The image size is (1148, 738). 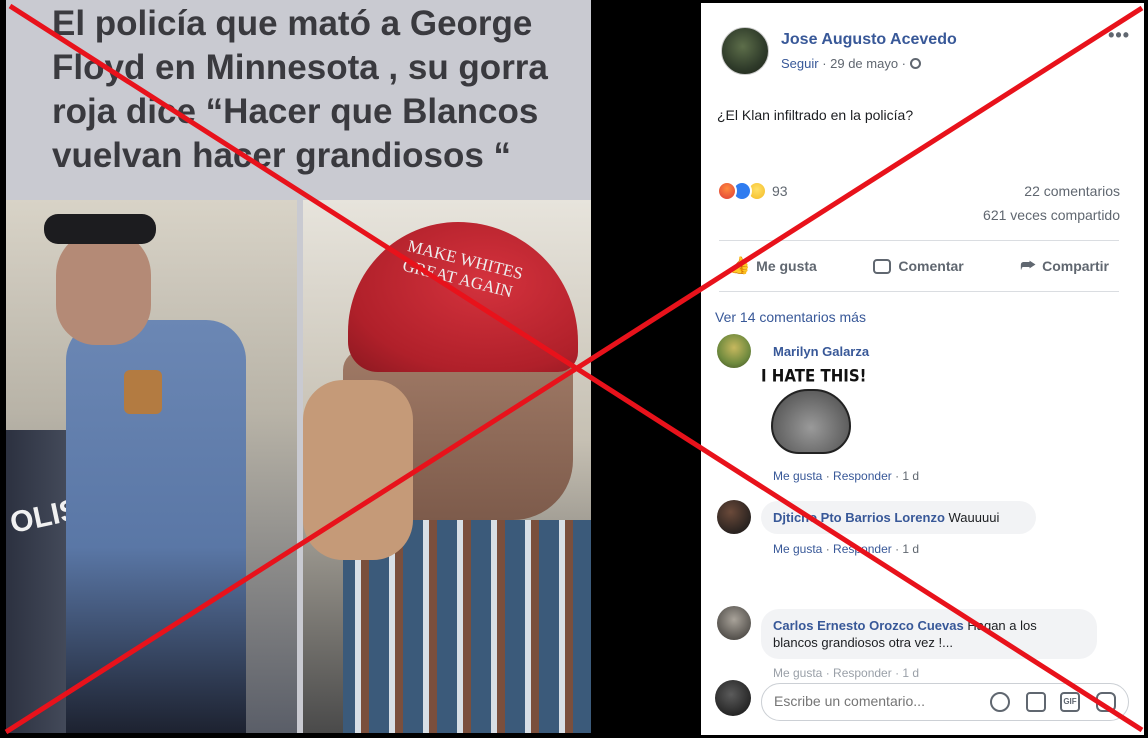 I want to click on action-bar: 👍 Me gusta Comentar ⮫ Compartir, so click(x=919, y=266).